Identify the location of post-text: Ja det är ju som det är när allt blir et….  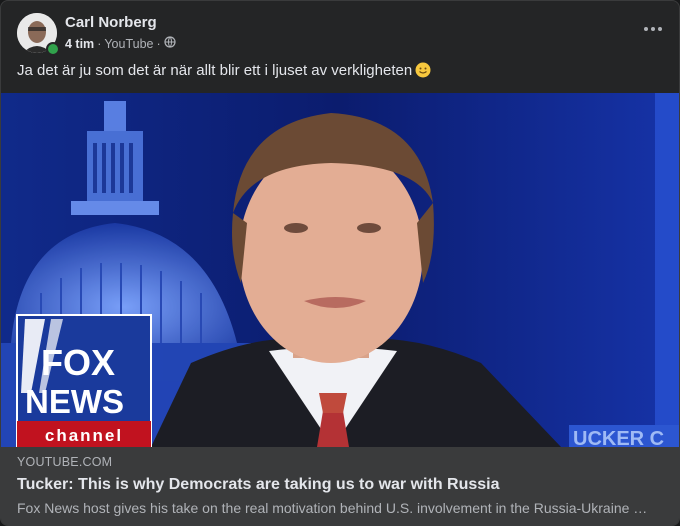
(340, 71).